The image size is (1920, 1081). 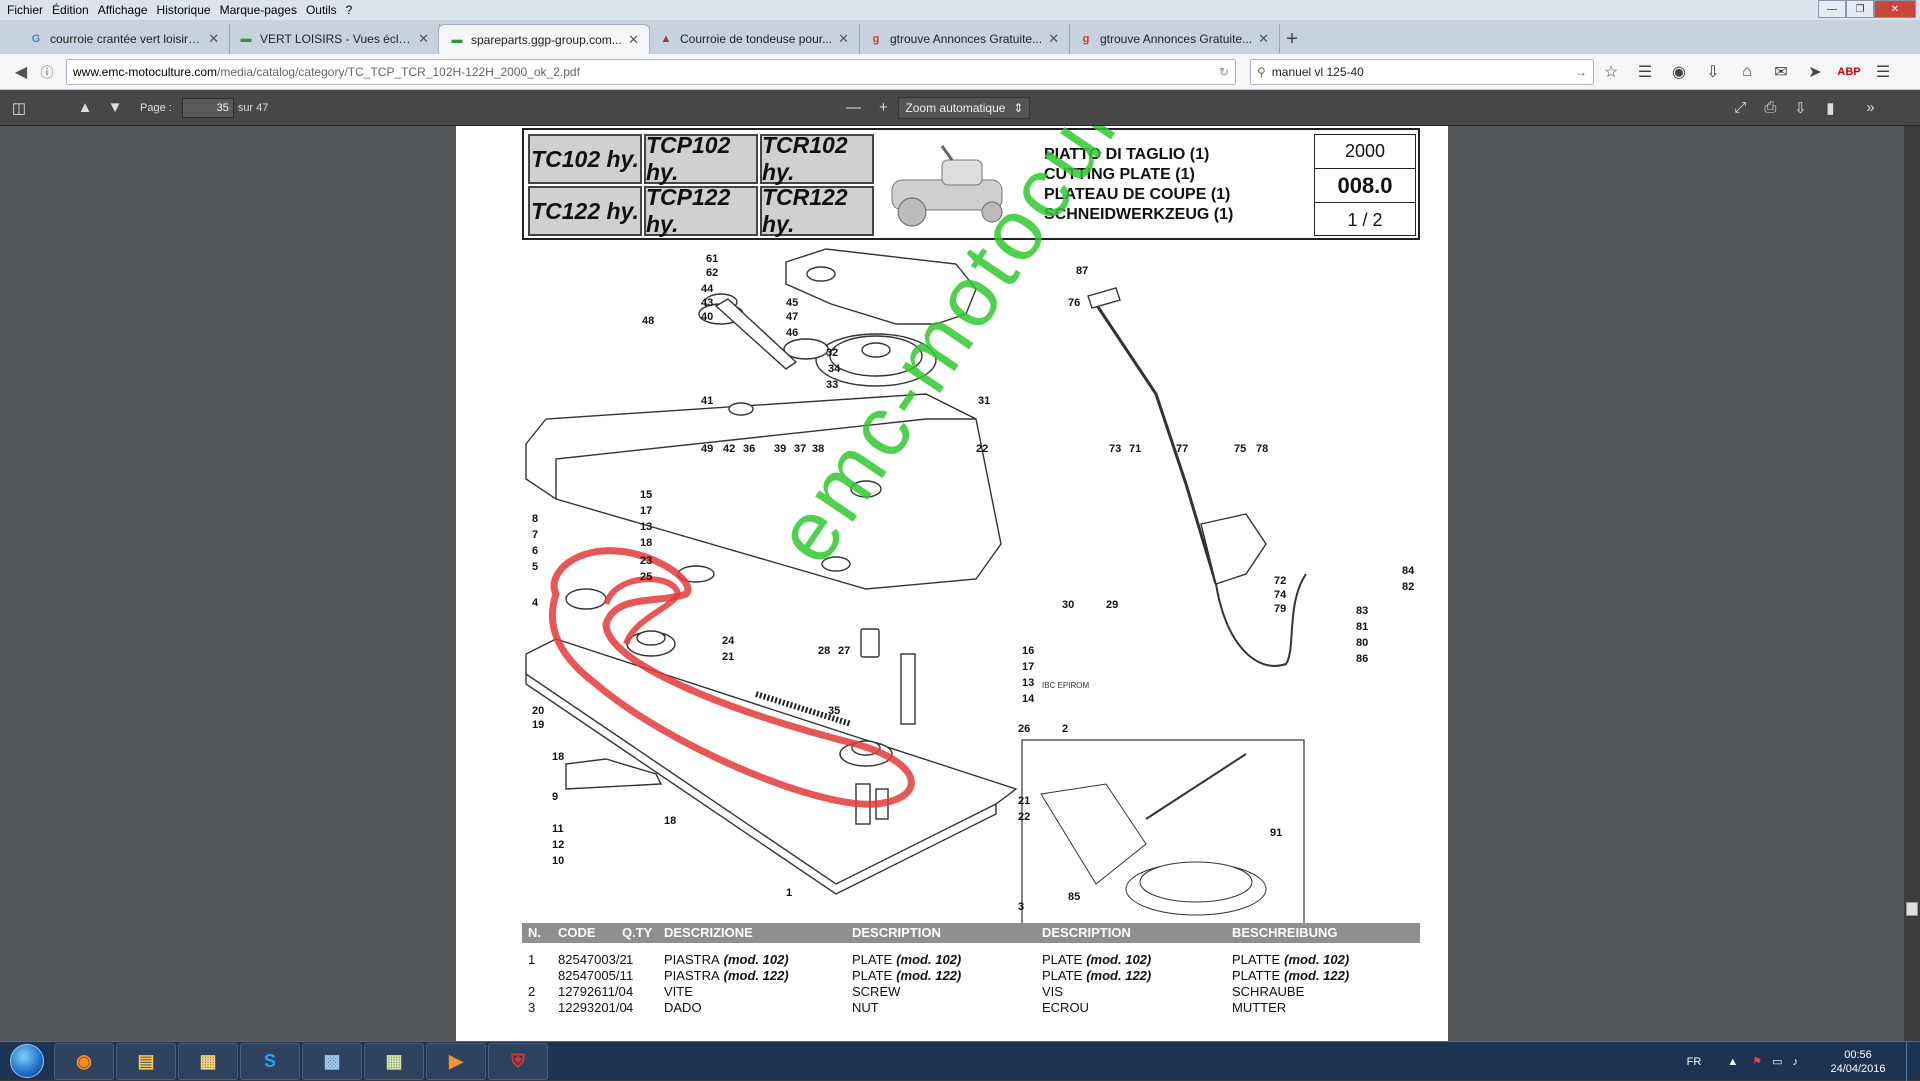 I want to click on show-desktop-button, so click(x=1913, y=1061).